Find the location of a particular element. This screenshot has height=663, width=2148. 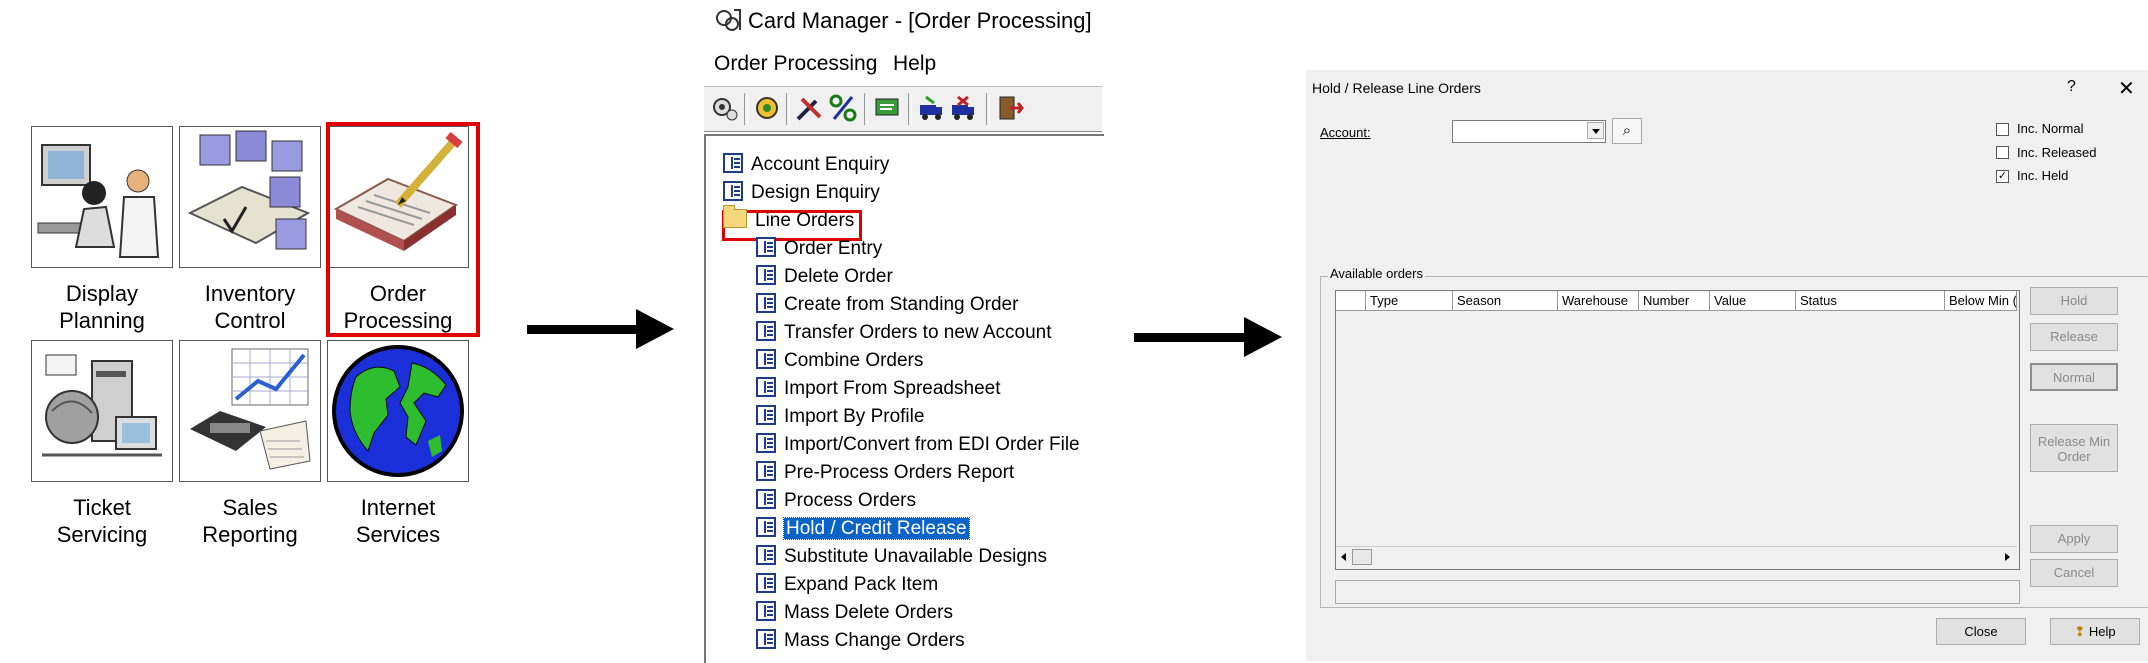

tile-inventory-control: Inventory Control is located at coordinates (250, 230).